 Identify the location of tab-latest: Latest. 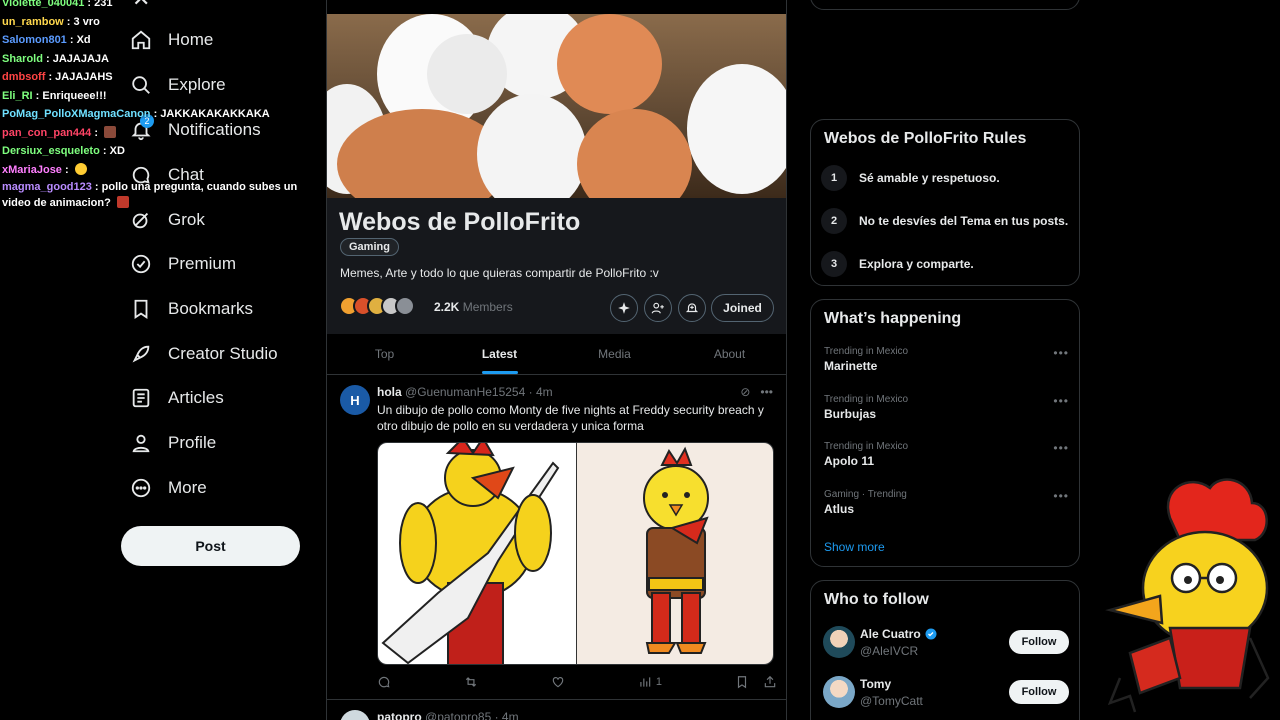
(499, 354).